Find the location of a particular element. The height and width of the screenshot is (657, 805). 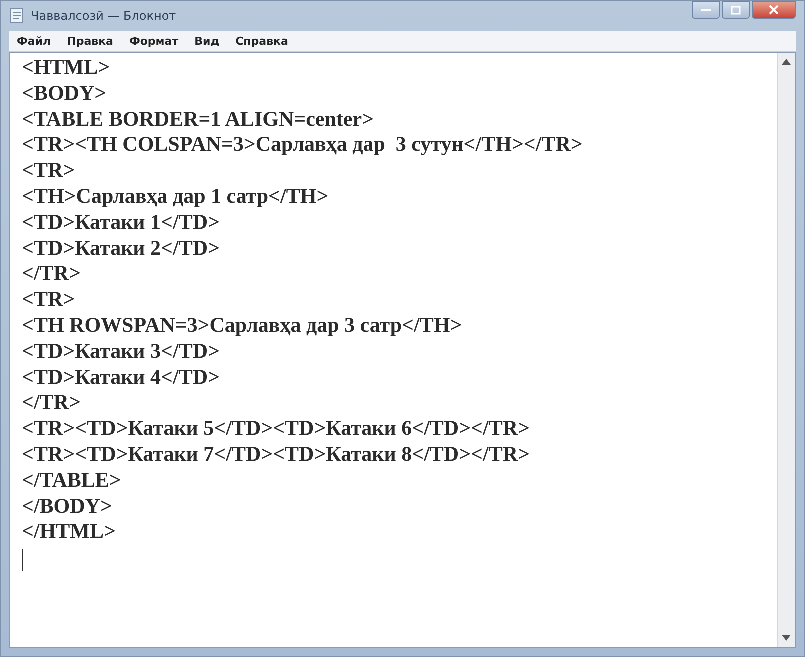

menu-item: Правка is located at coordinates (90, 41).